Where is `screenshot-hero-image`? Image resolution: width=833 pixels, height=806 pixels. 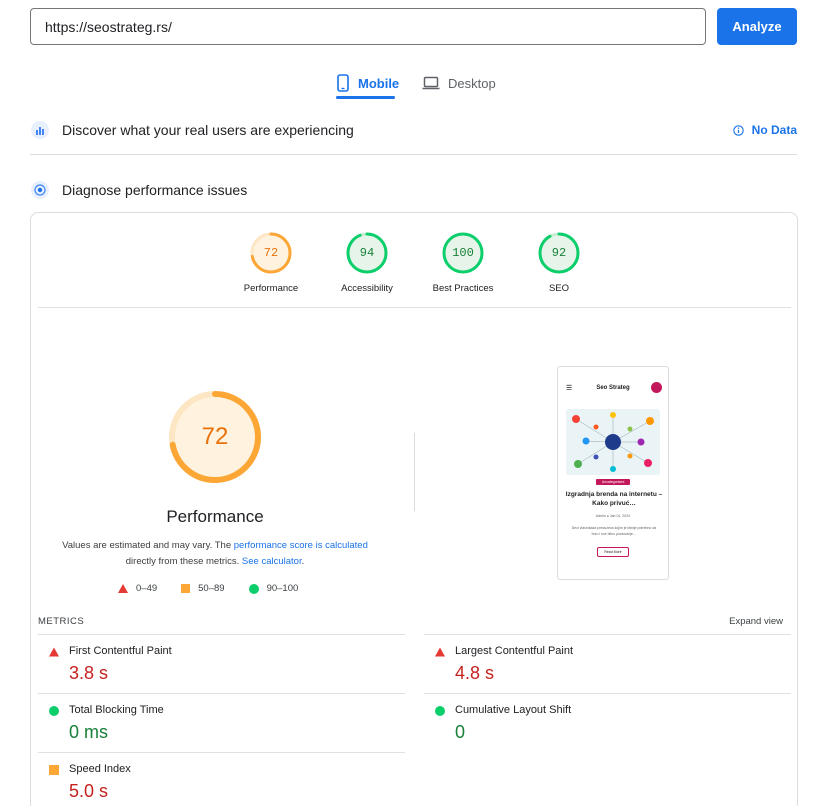
screenshot-hero-image is located at coordinates (613, 442).